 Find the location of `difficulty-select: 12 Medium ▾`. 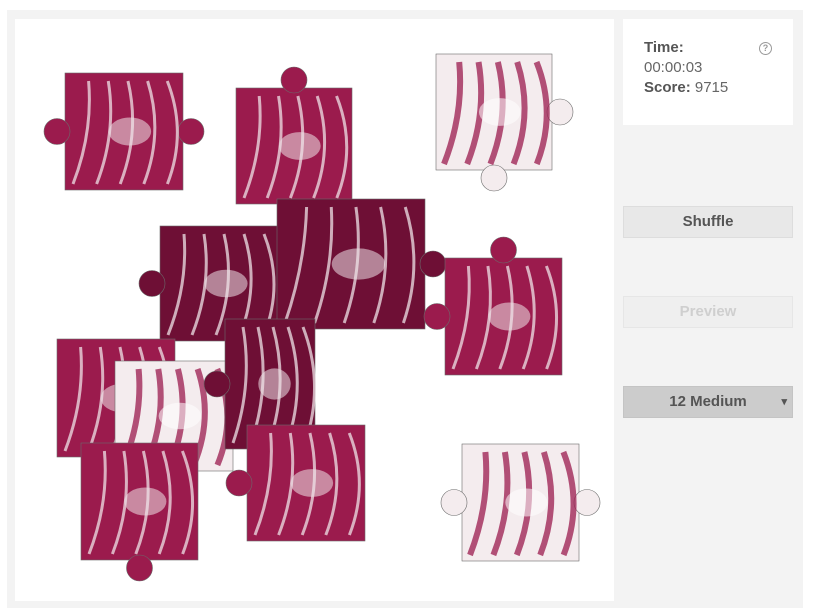

difficulty-select: 12 Medium ▾ is located at coordinates (708, 402).